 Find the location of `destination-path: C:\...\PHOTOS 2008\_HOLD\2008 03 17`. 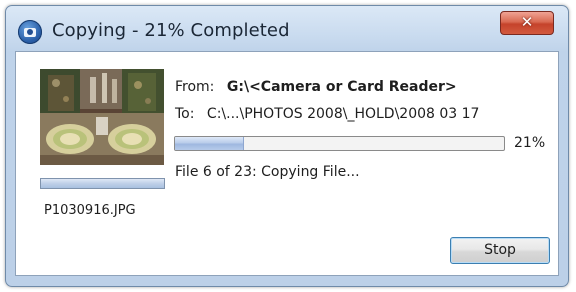

destination-path: C:\...\PHOTOS 2008\_HOLD\2008 03 17 is located at coordinates (343, 114).